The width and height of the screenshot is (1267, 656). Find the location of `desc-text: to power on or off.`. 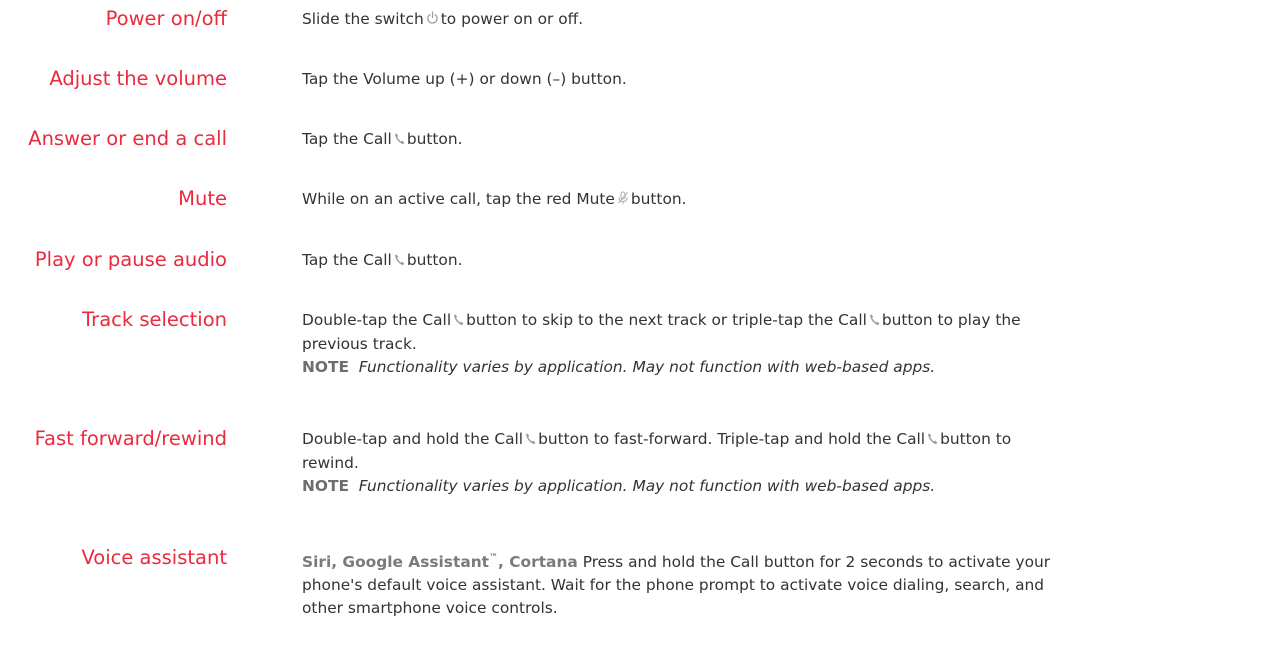

desc-text: to power on or off. is located at coordinates (512, 19).